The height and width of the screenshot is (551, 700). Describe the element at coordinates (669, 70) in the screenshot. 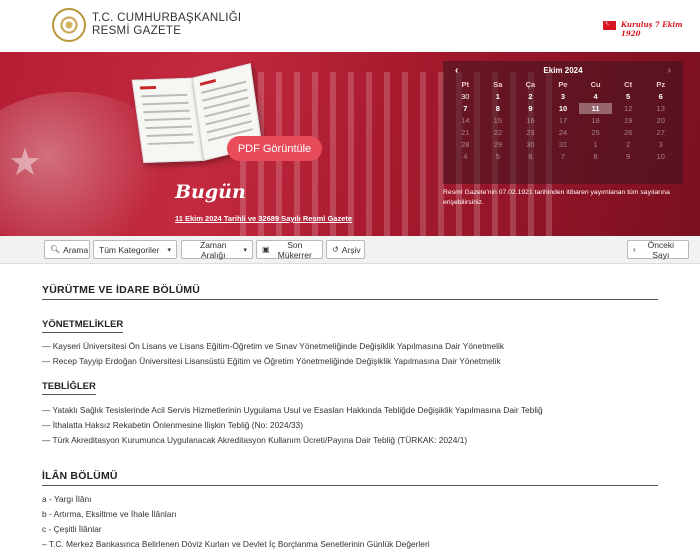

I see `calendar-next-icon: ›` at that location.